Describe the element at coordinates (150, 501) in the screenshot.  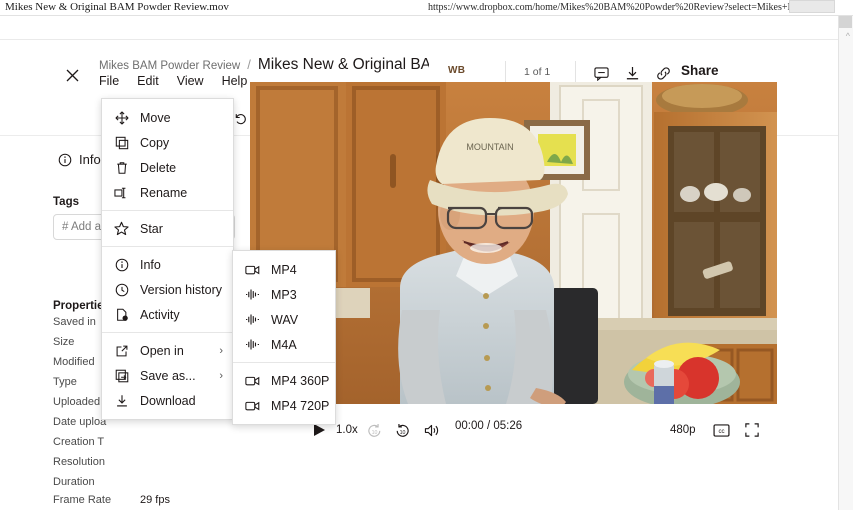
I see `property-row-frame-rate: Frame Rate 29 fps` at that location.